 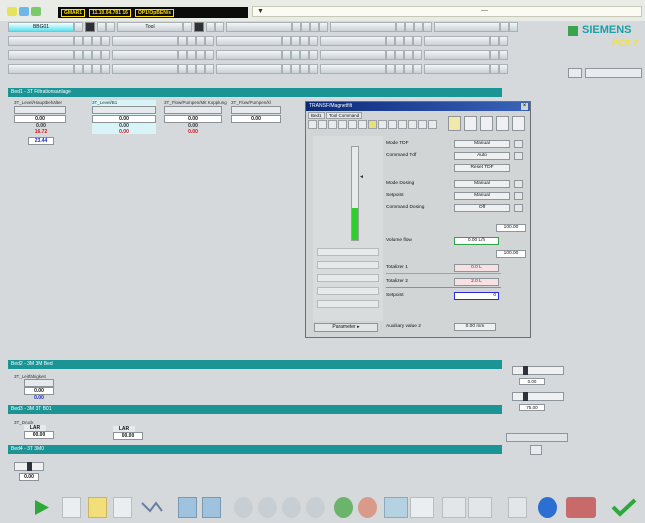 I want to click on route-icon, so click(x=422, y=507).